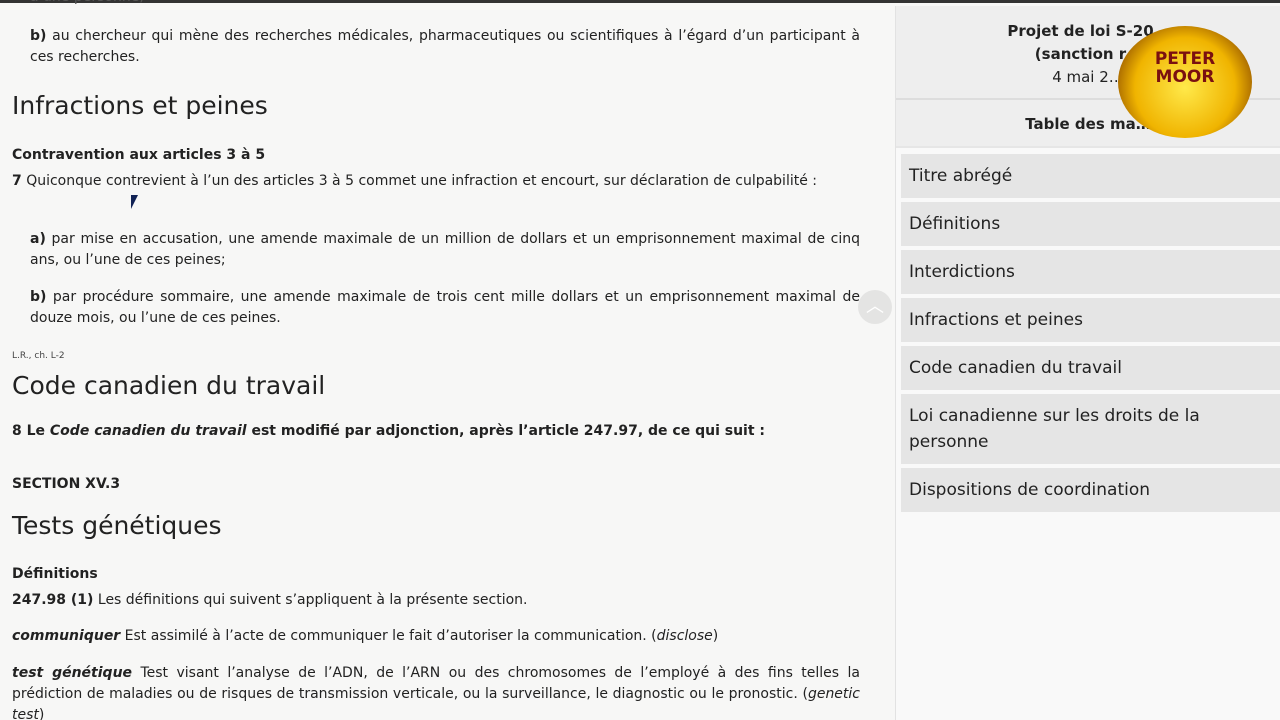 The image size is (1280, 720). What do you see at coordinates (38, 356) in the screenshot?
I see `reference-note: L.R., ch. L-2` at bounding box center [38, 356].